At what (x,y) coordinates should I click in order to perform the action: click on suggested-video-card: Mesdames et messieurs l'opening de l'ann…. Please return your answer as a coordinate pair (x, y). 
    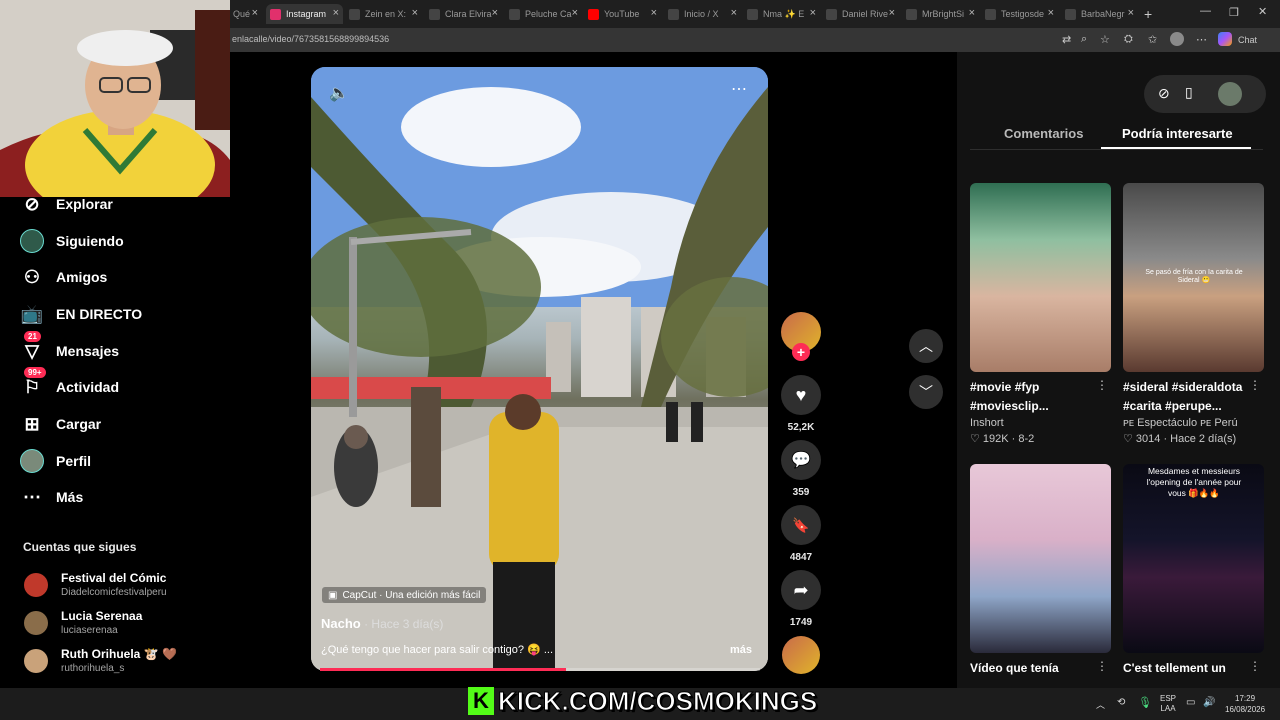
    Looking at the image, I should click on (1193, 571).